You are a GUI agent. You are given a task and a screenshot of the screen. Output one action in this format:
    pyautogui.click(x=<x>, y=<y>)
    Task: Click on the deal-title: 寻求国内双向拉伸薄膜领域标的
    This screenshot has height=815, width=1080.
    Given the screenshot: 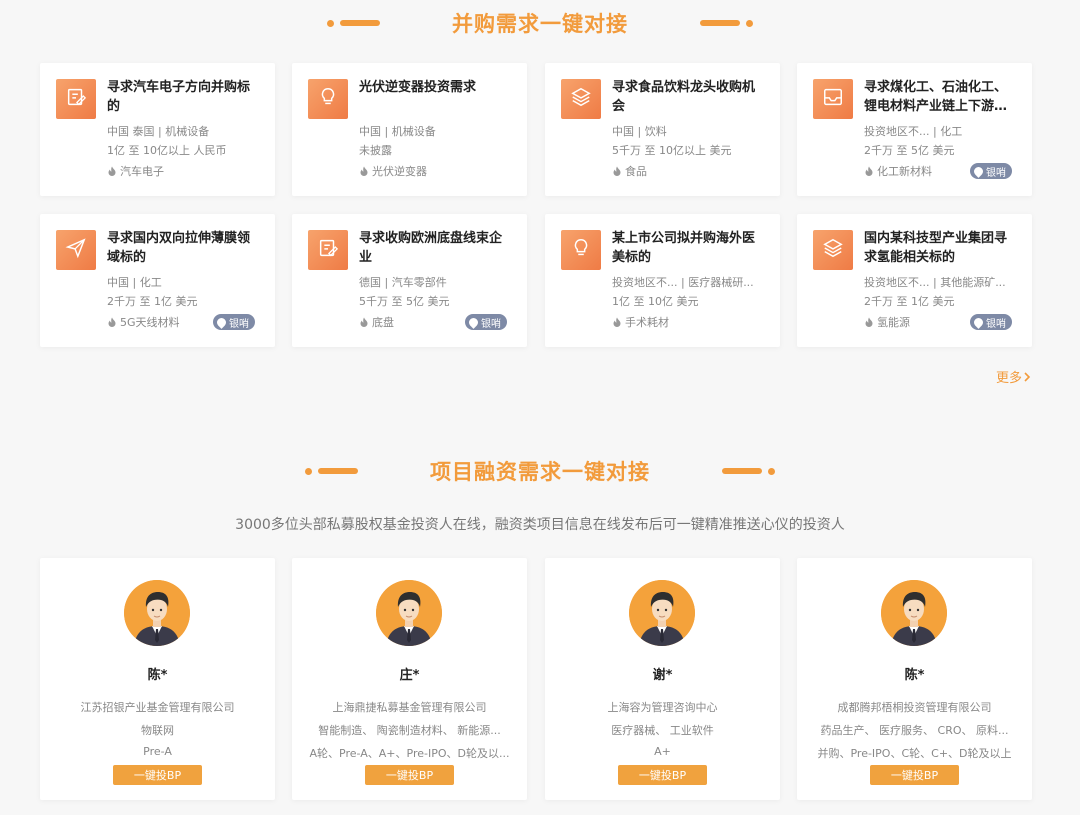 What is the action you would take?
    pyautogui.click(x=179, y=248)
    